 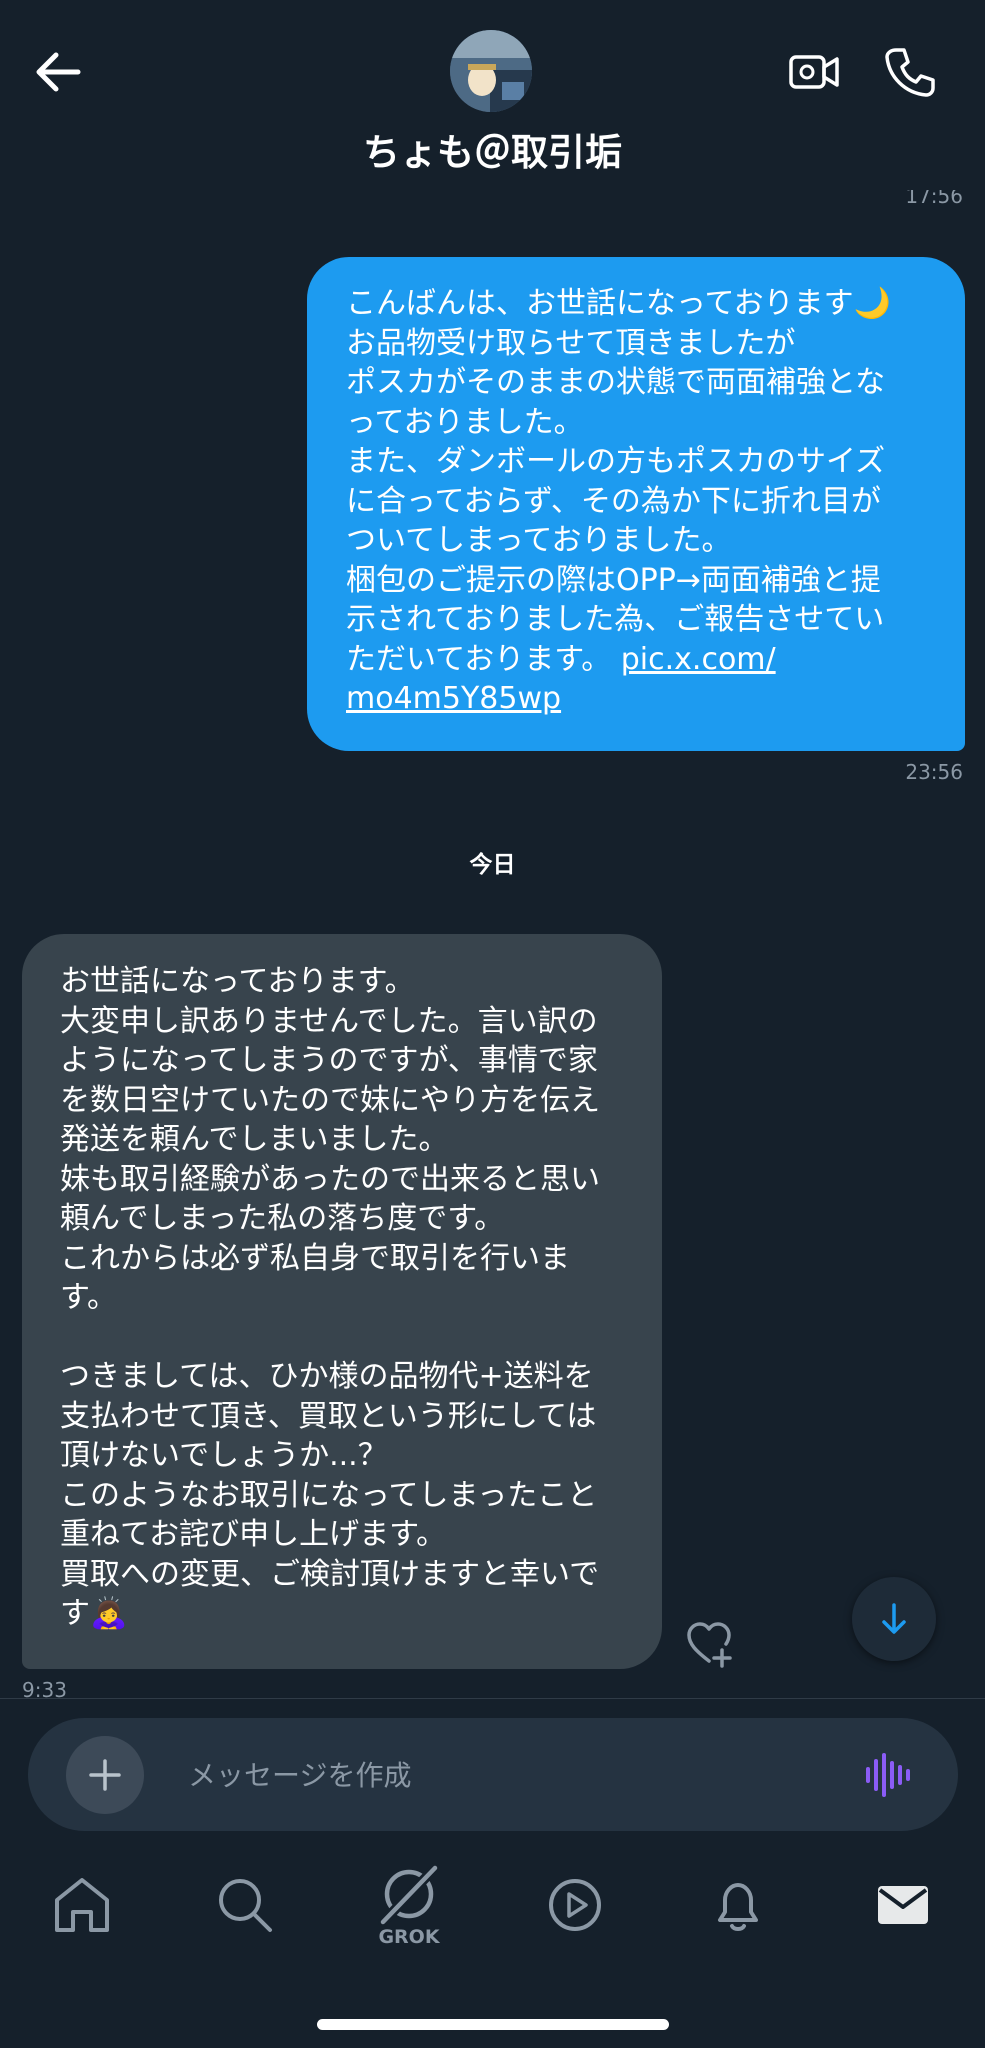 I want to click on plus-icon, so click(x=105, y=1775).